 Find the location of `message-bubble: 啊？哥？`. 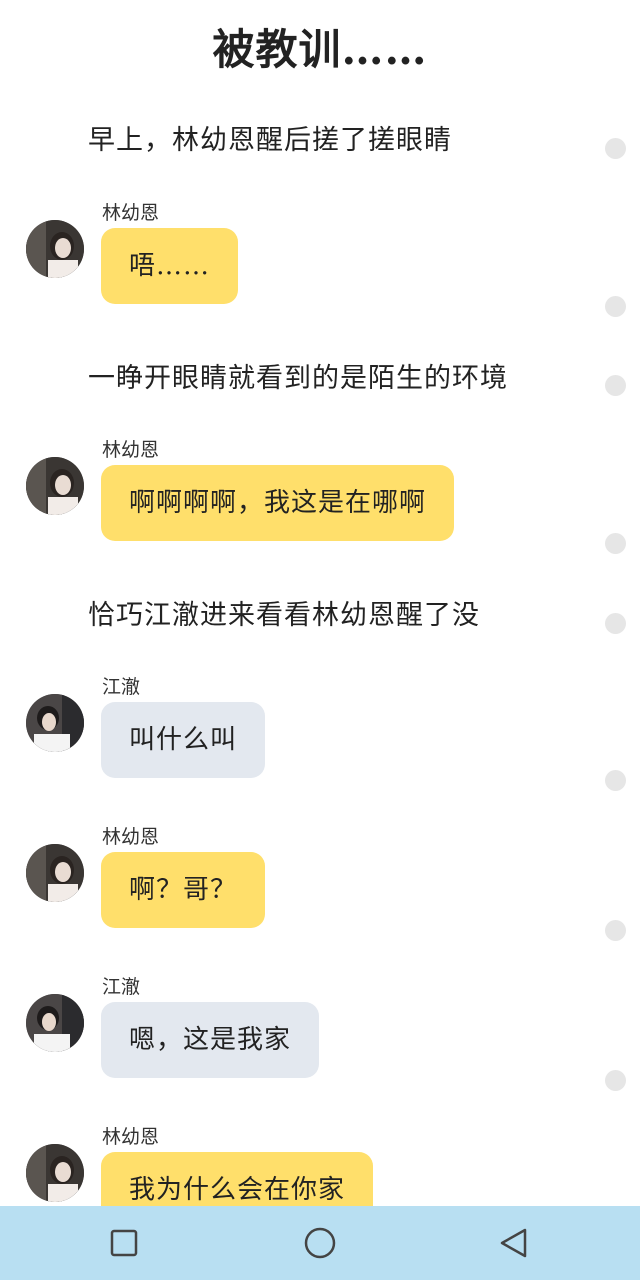

message-bubble: 啊？哥？ is located at coordinates (183, 890).